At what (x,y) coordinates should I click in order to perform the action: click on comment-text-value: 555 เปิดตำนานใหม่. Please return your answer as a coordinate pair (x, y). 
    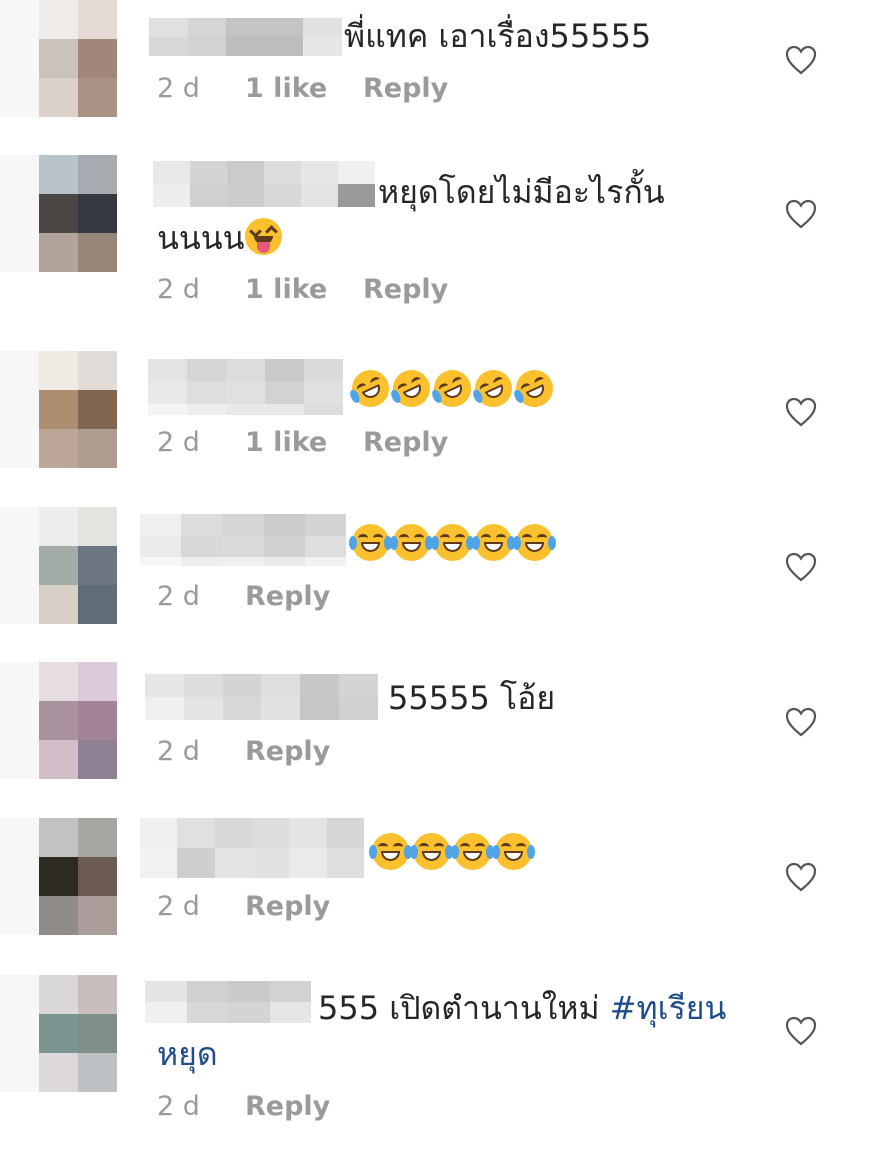
    Looking at the image, I should click on (464, 1008).